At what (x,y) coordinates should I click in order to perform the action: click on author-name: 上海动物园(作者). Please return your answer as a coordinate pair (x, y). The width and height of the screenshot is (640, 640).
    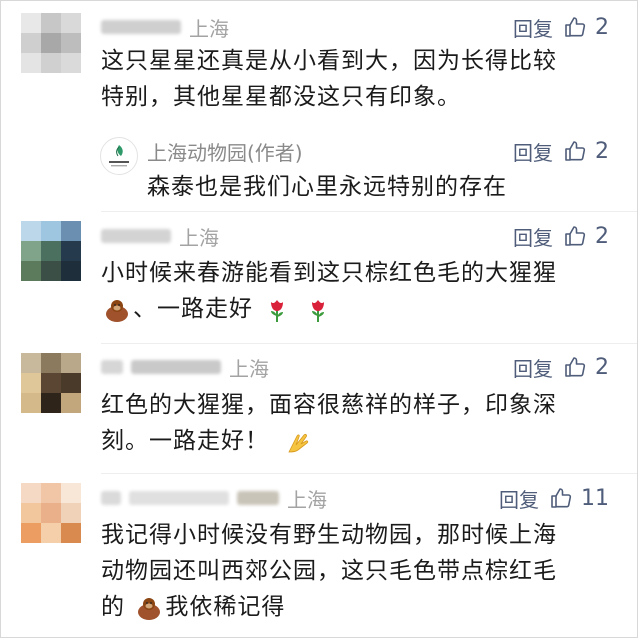
    Looking at the image, I should click on (225, 151).